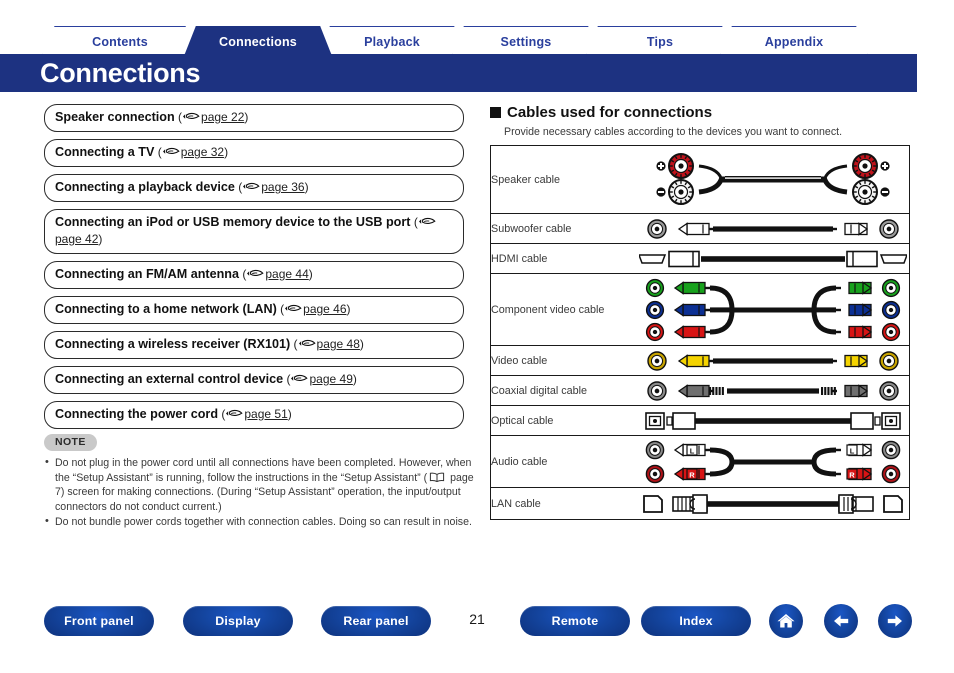 This screenshot has width=954, height=673. I want to click on footer-home-icon-button, so click(786, 621).